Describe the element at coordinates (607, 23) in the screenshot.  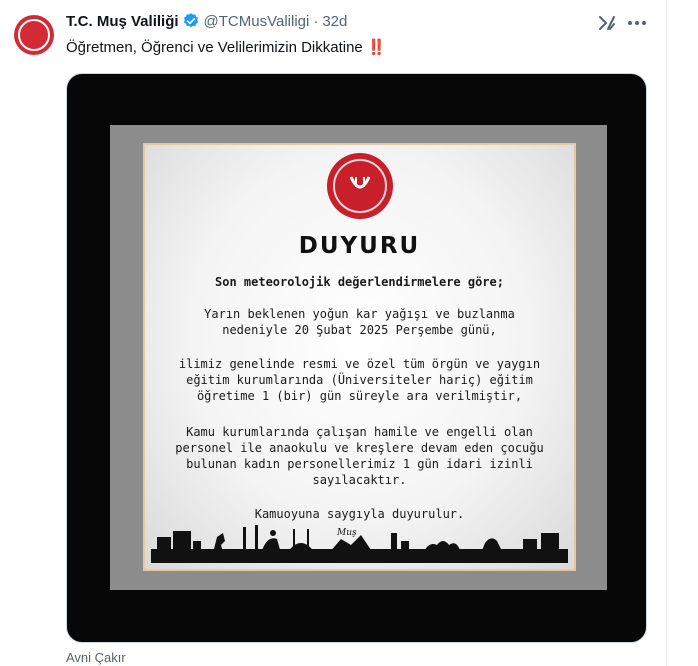
I see `grok-icon` at that location.